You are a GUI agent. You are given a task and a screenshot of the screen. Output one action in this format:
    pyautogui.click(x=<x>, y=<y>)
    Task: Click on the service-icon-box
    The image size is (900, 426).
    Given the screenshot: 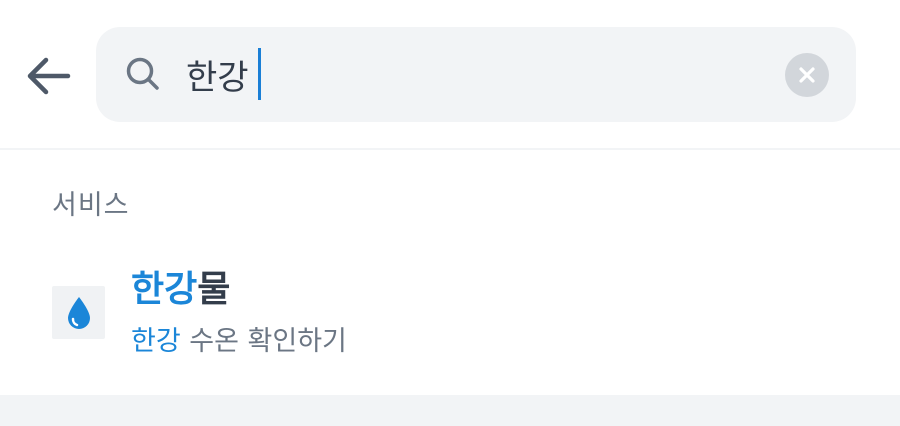 What is the action you would take?
    pyautogui.click(x=78, y=312)
    